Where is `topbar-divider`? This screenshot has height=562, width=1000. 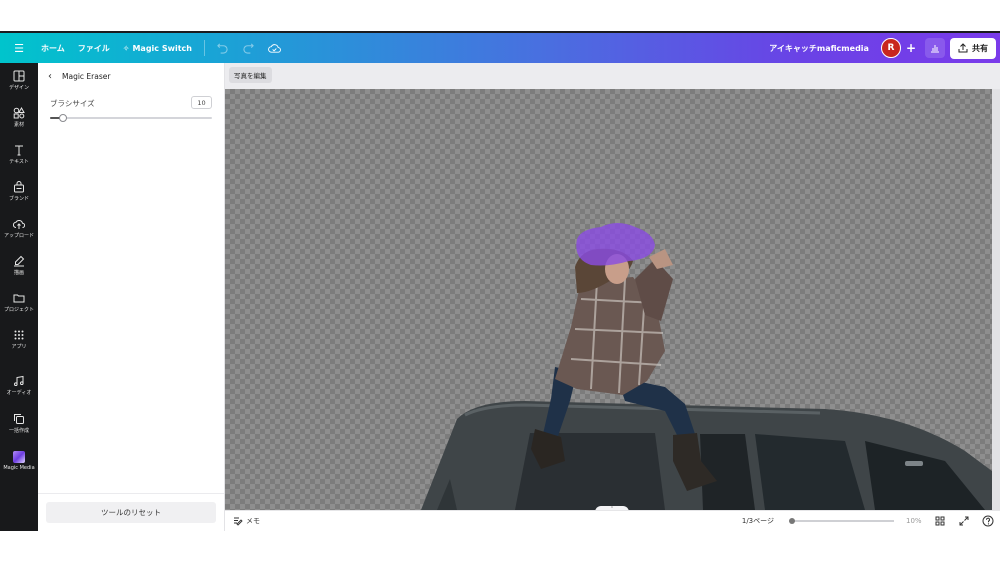
topbar-divider is located at coordinates (204, 48).